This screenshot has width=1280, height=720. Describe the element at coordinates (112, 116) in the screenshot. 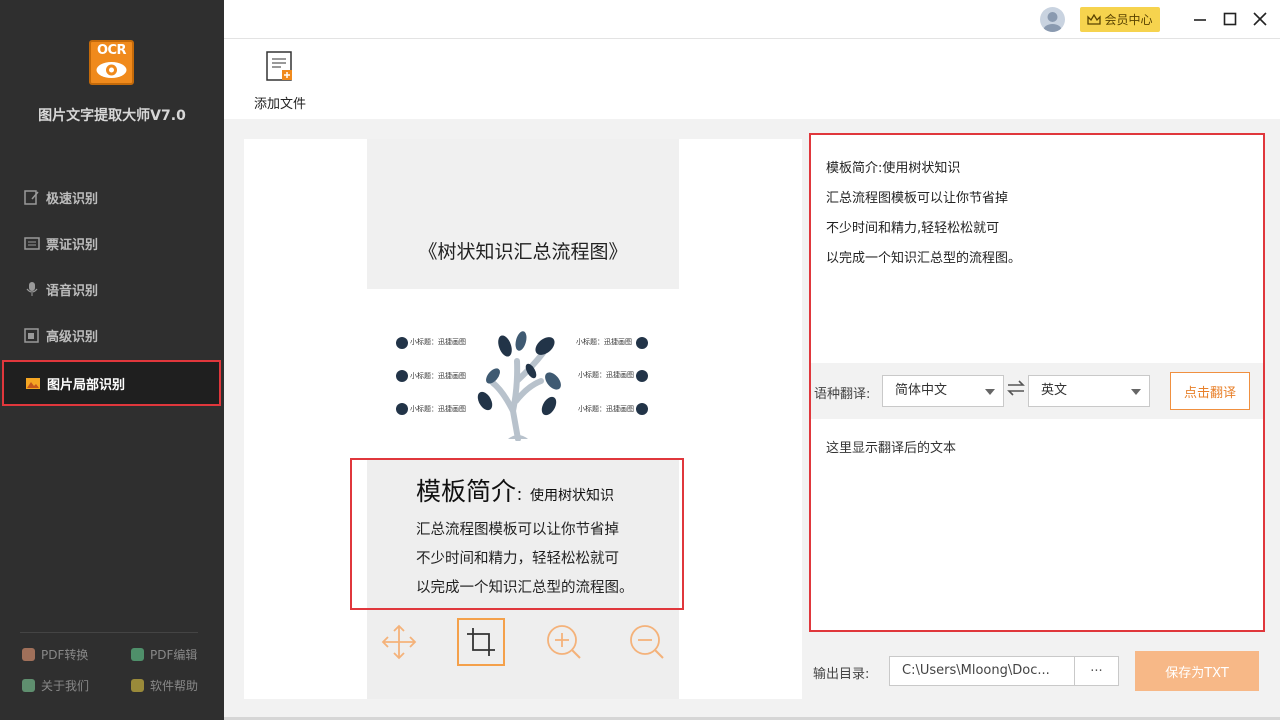

I see `app-title: 图片文字提取大师V7.0` at that location.